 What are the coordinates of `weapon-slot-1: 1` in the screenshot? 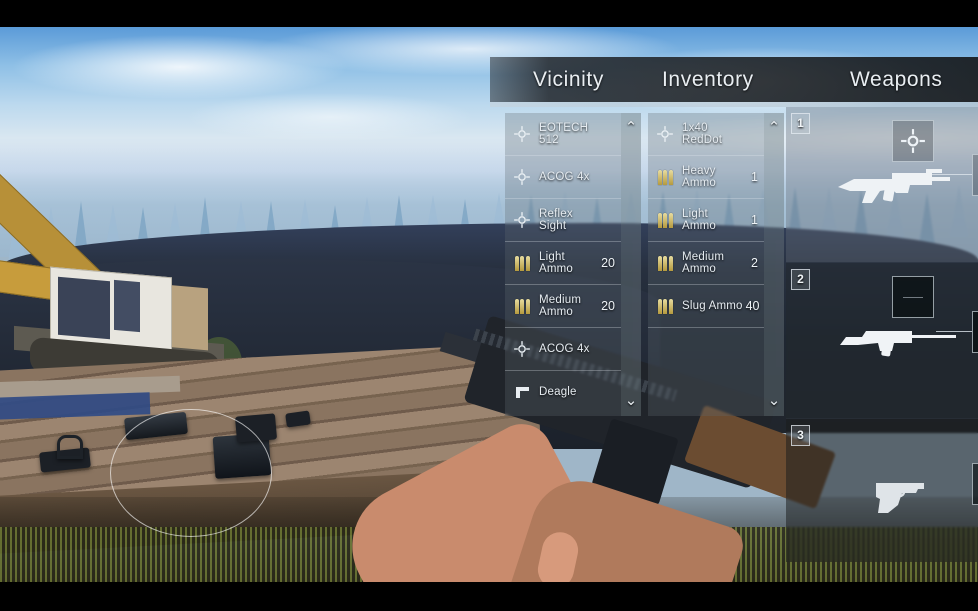 It's located at (882, 184).